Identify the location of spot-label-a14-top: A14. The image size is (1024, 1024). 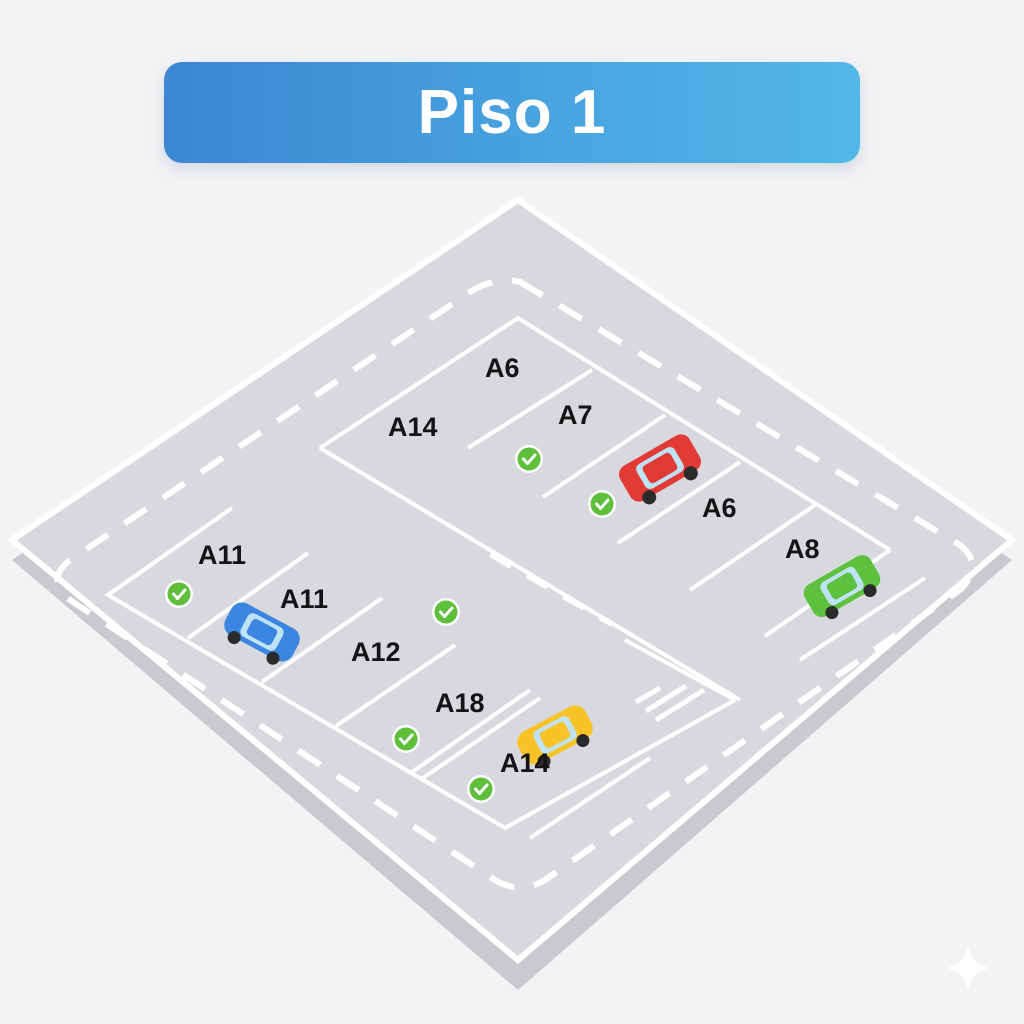
(413, 427).